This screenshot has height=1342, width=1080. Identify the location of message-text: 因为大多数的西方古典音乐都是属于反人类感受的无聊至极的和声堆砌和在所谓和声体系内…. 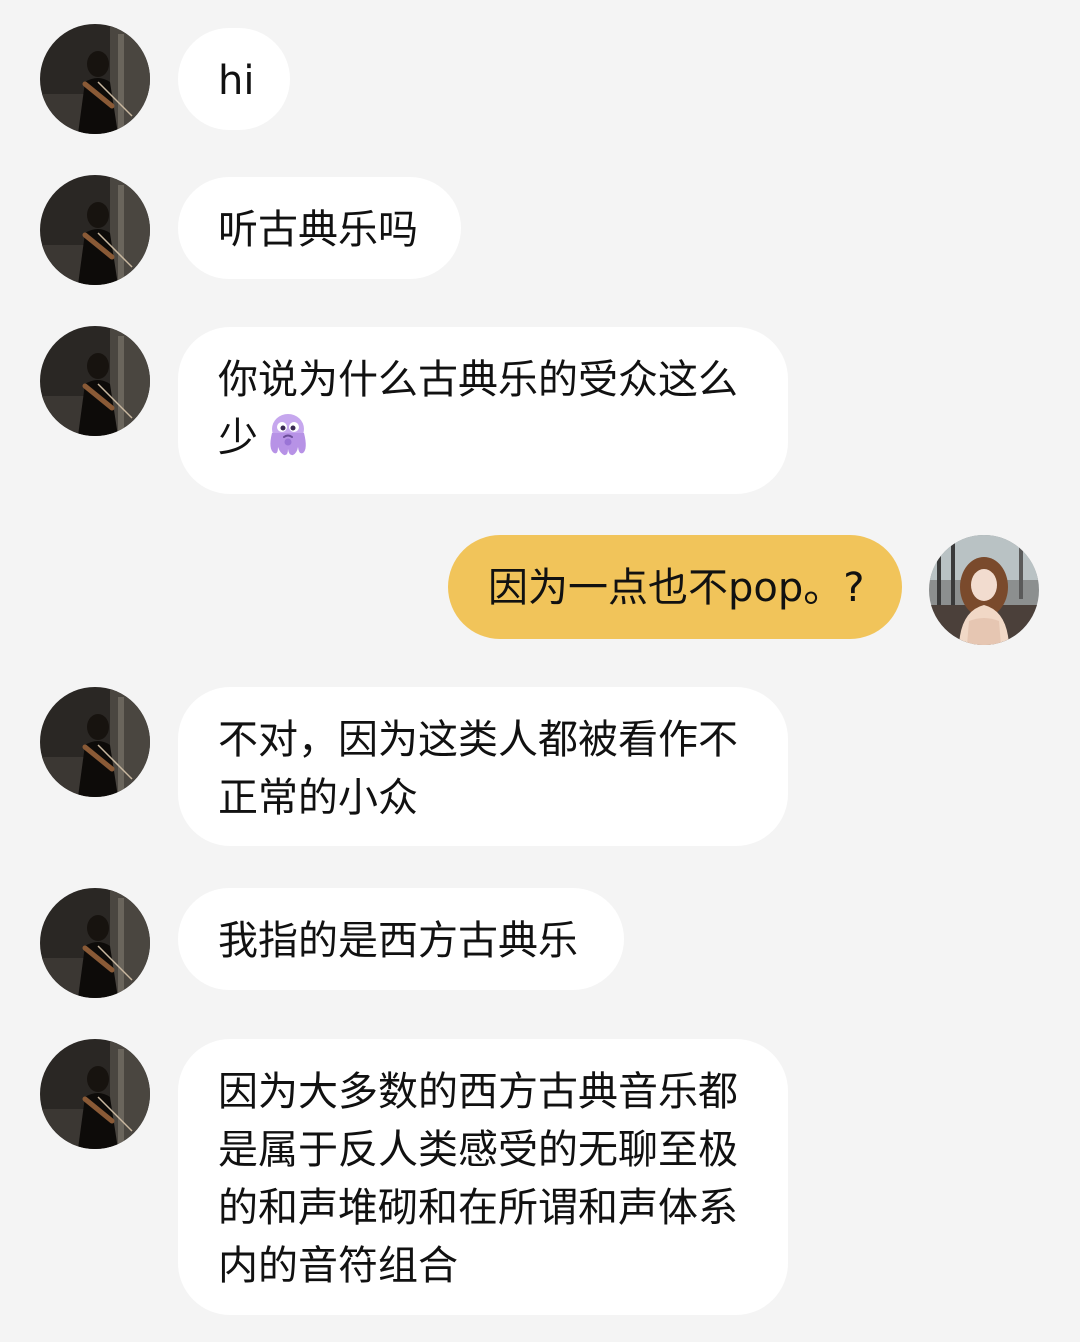
(478, 1179).